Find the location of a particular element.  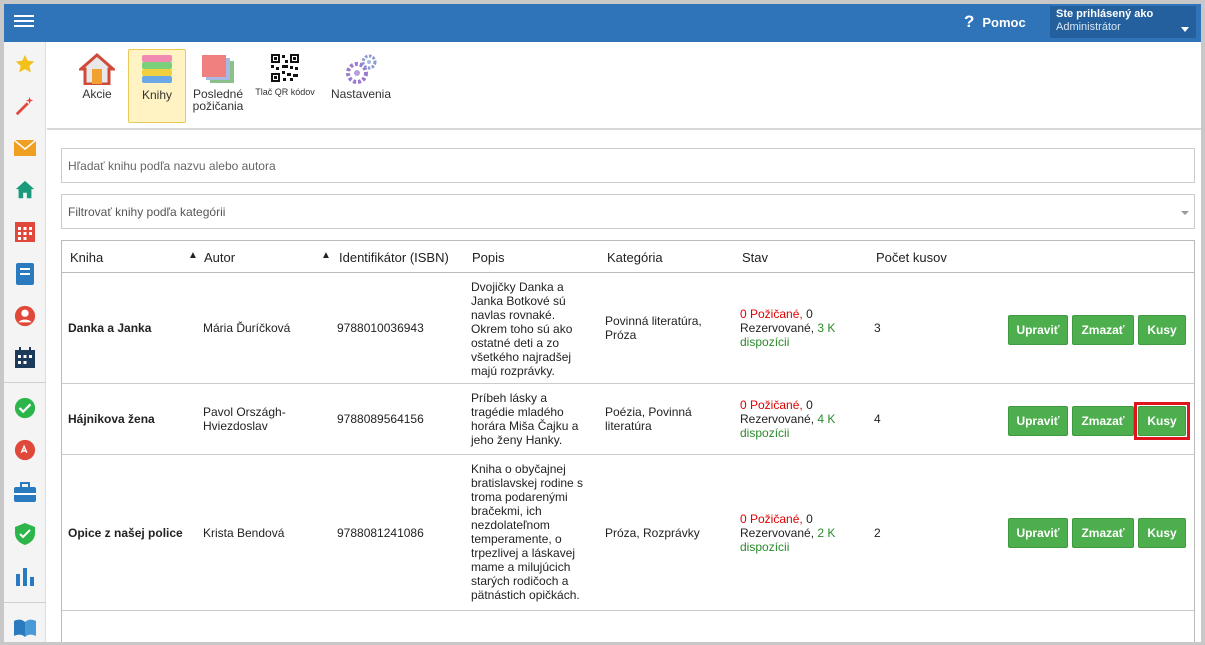

book-isbn: 9788010036943 is located at coordinates (380, 328).